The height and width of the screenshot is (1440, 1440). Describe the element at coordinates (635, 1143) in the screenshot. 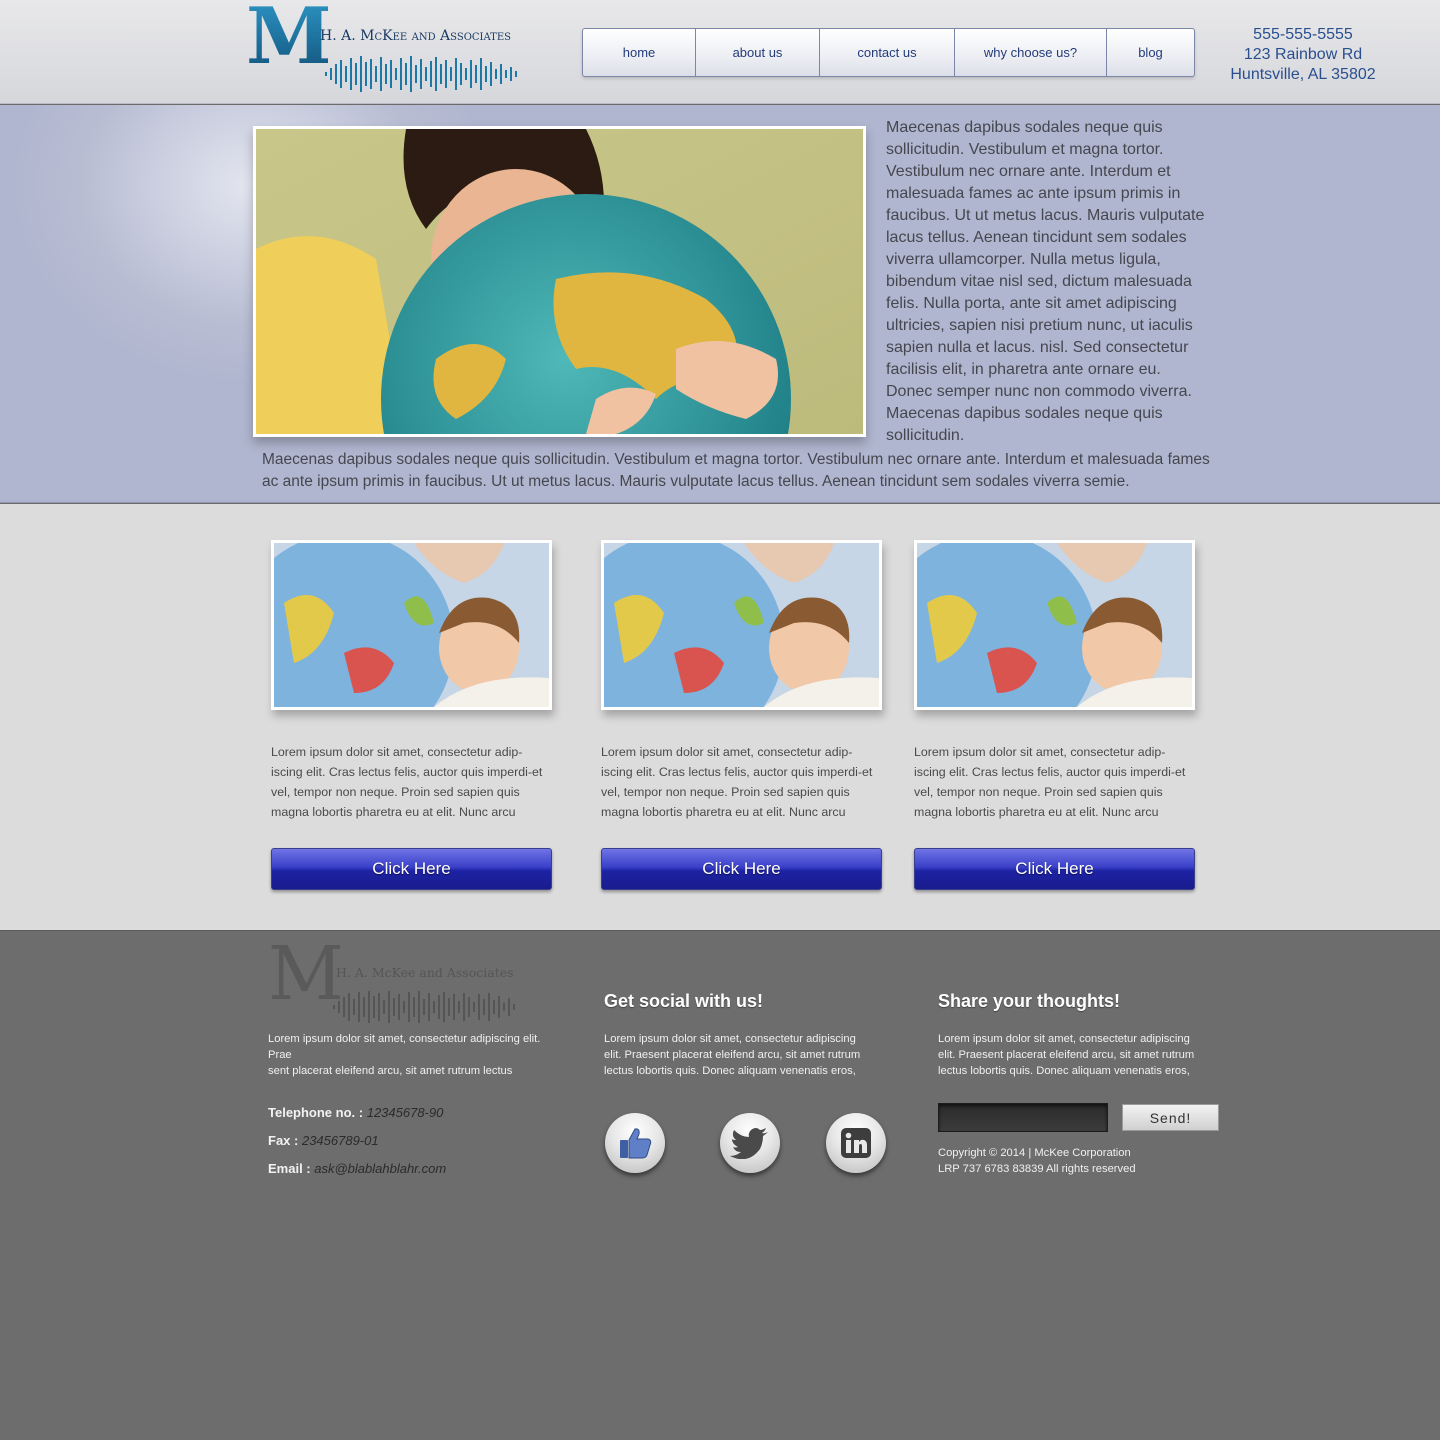

I see `like-icon` at that location.